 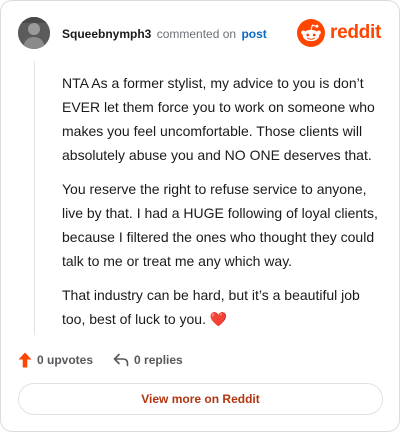 I want to click on replies-button: 0 replies, so click(x=148, y=360).